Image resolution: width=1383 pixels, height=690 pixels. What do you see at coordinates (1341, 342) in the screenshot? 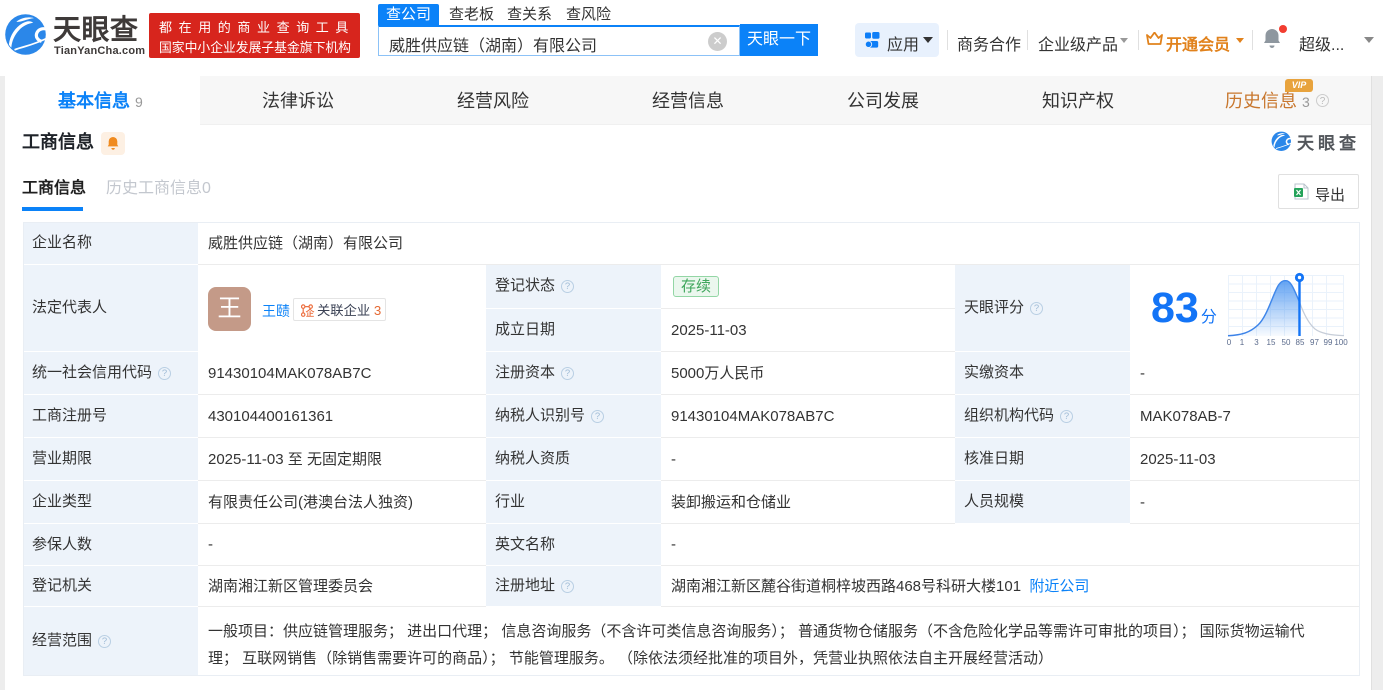
I see `svg-text: 100` at bounding box center [1341, 342].